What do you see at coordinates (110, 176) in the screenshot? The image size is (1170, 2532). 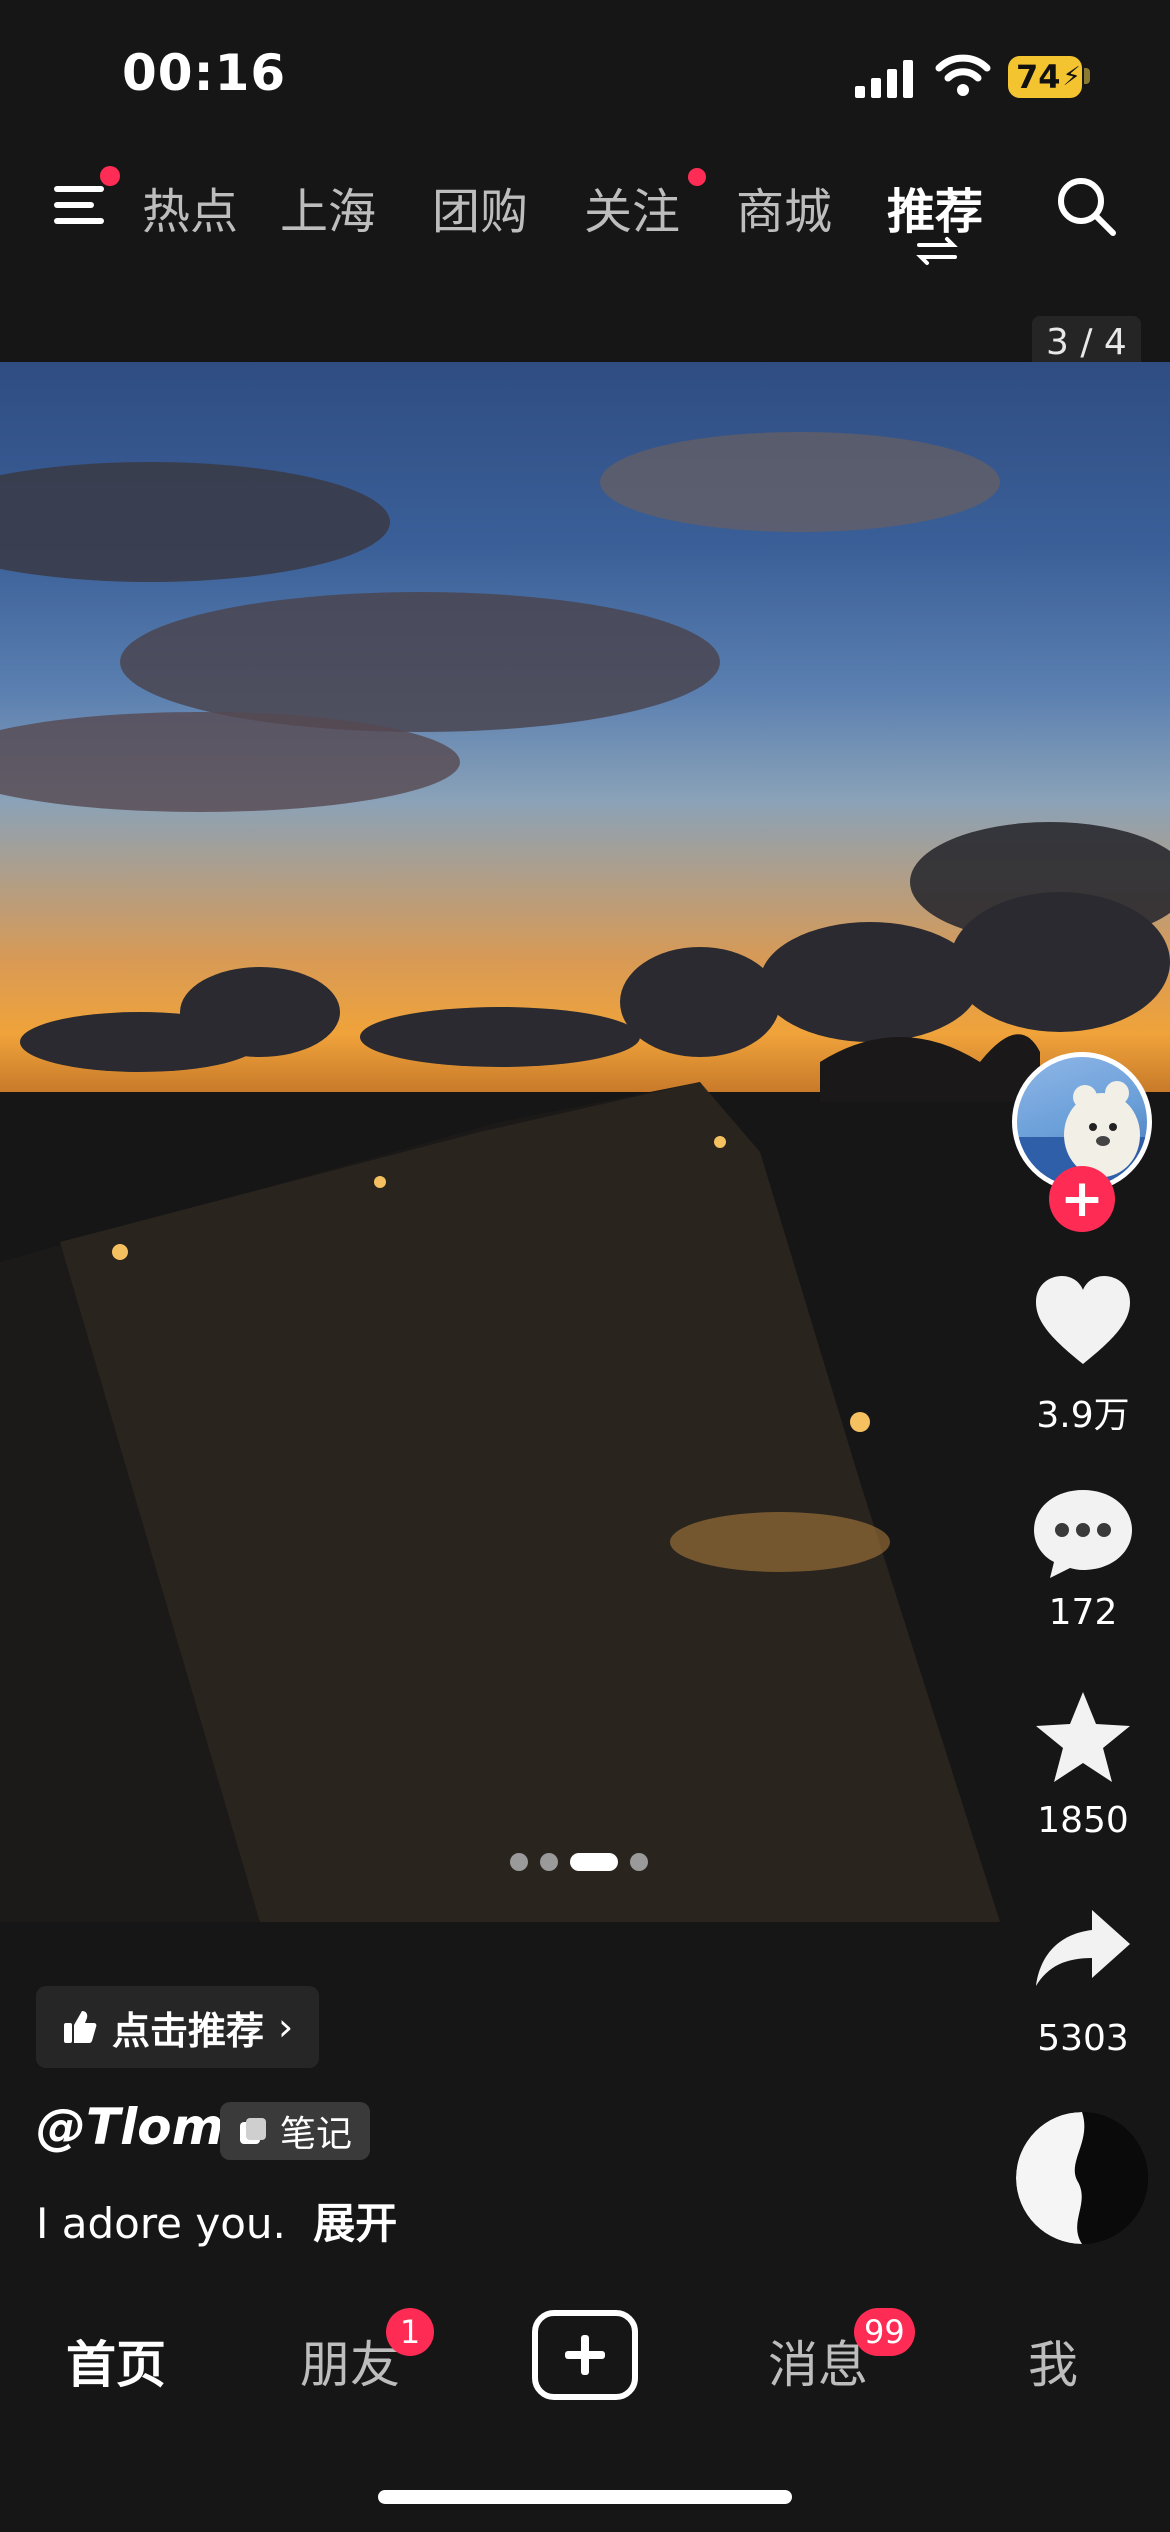 I see `menu-notification-dot` at bounding box center [110, 176].